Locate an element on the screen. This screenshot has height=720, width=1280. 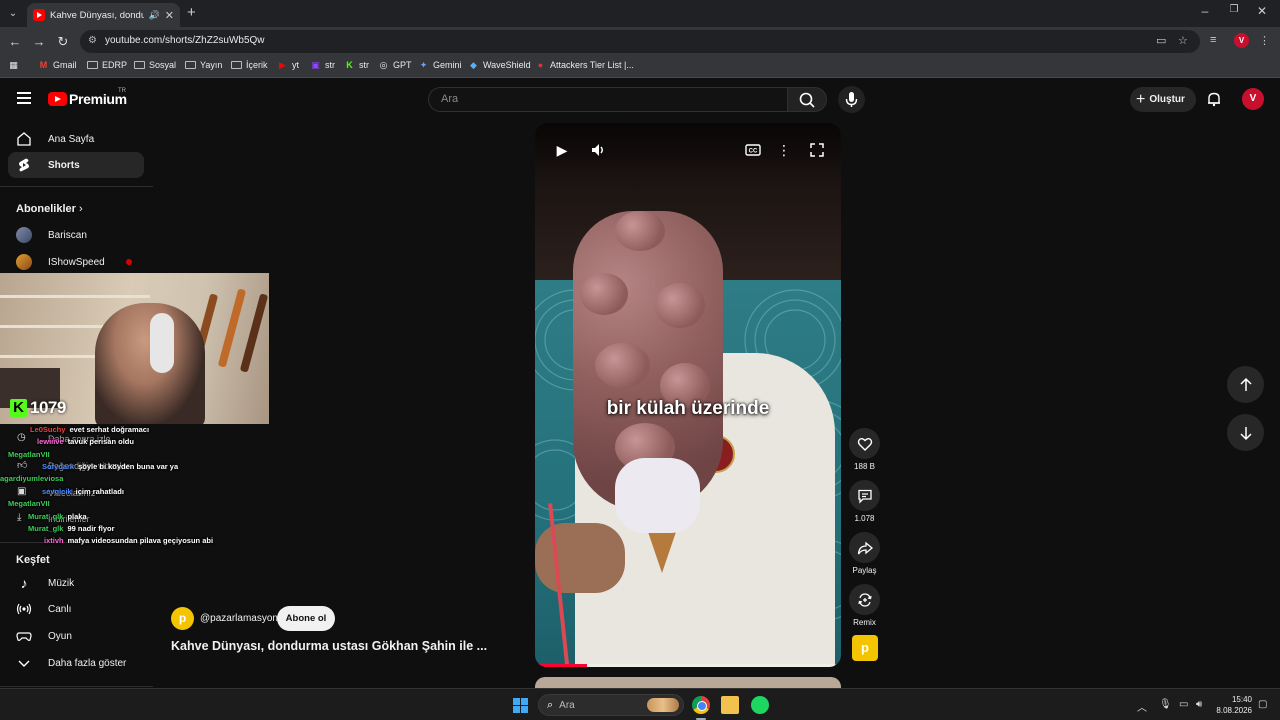
reload-button: ↻ is located at coordinates (63, 42).